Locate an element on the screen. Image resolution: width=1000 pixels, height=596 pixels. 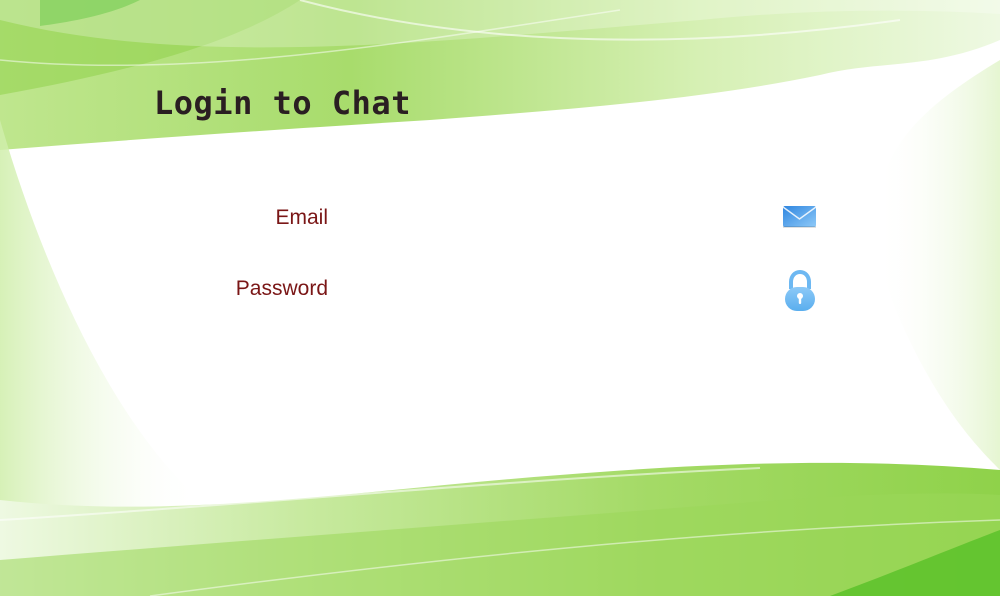
password-row: Password is located at coordinates (500, 289).